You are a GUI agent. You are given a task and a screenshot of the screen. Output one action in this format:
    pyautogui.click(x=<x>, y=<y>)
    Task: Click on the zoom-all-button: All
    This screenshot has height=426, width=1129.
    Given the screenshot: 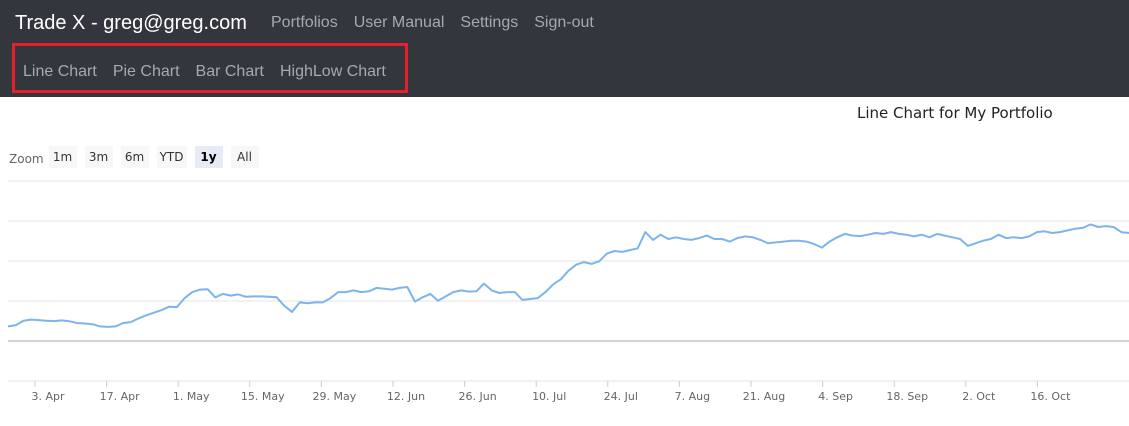 What is the action you would take?
    pyautogui.click(x=244, y=157)
    